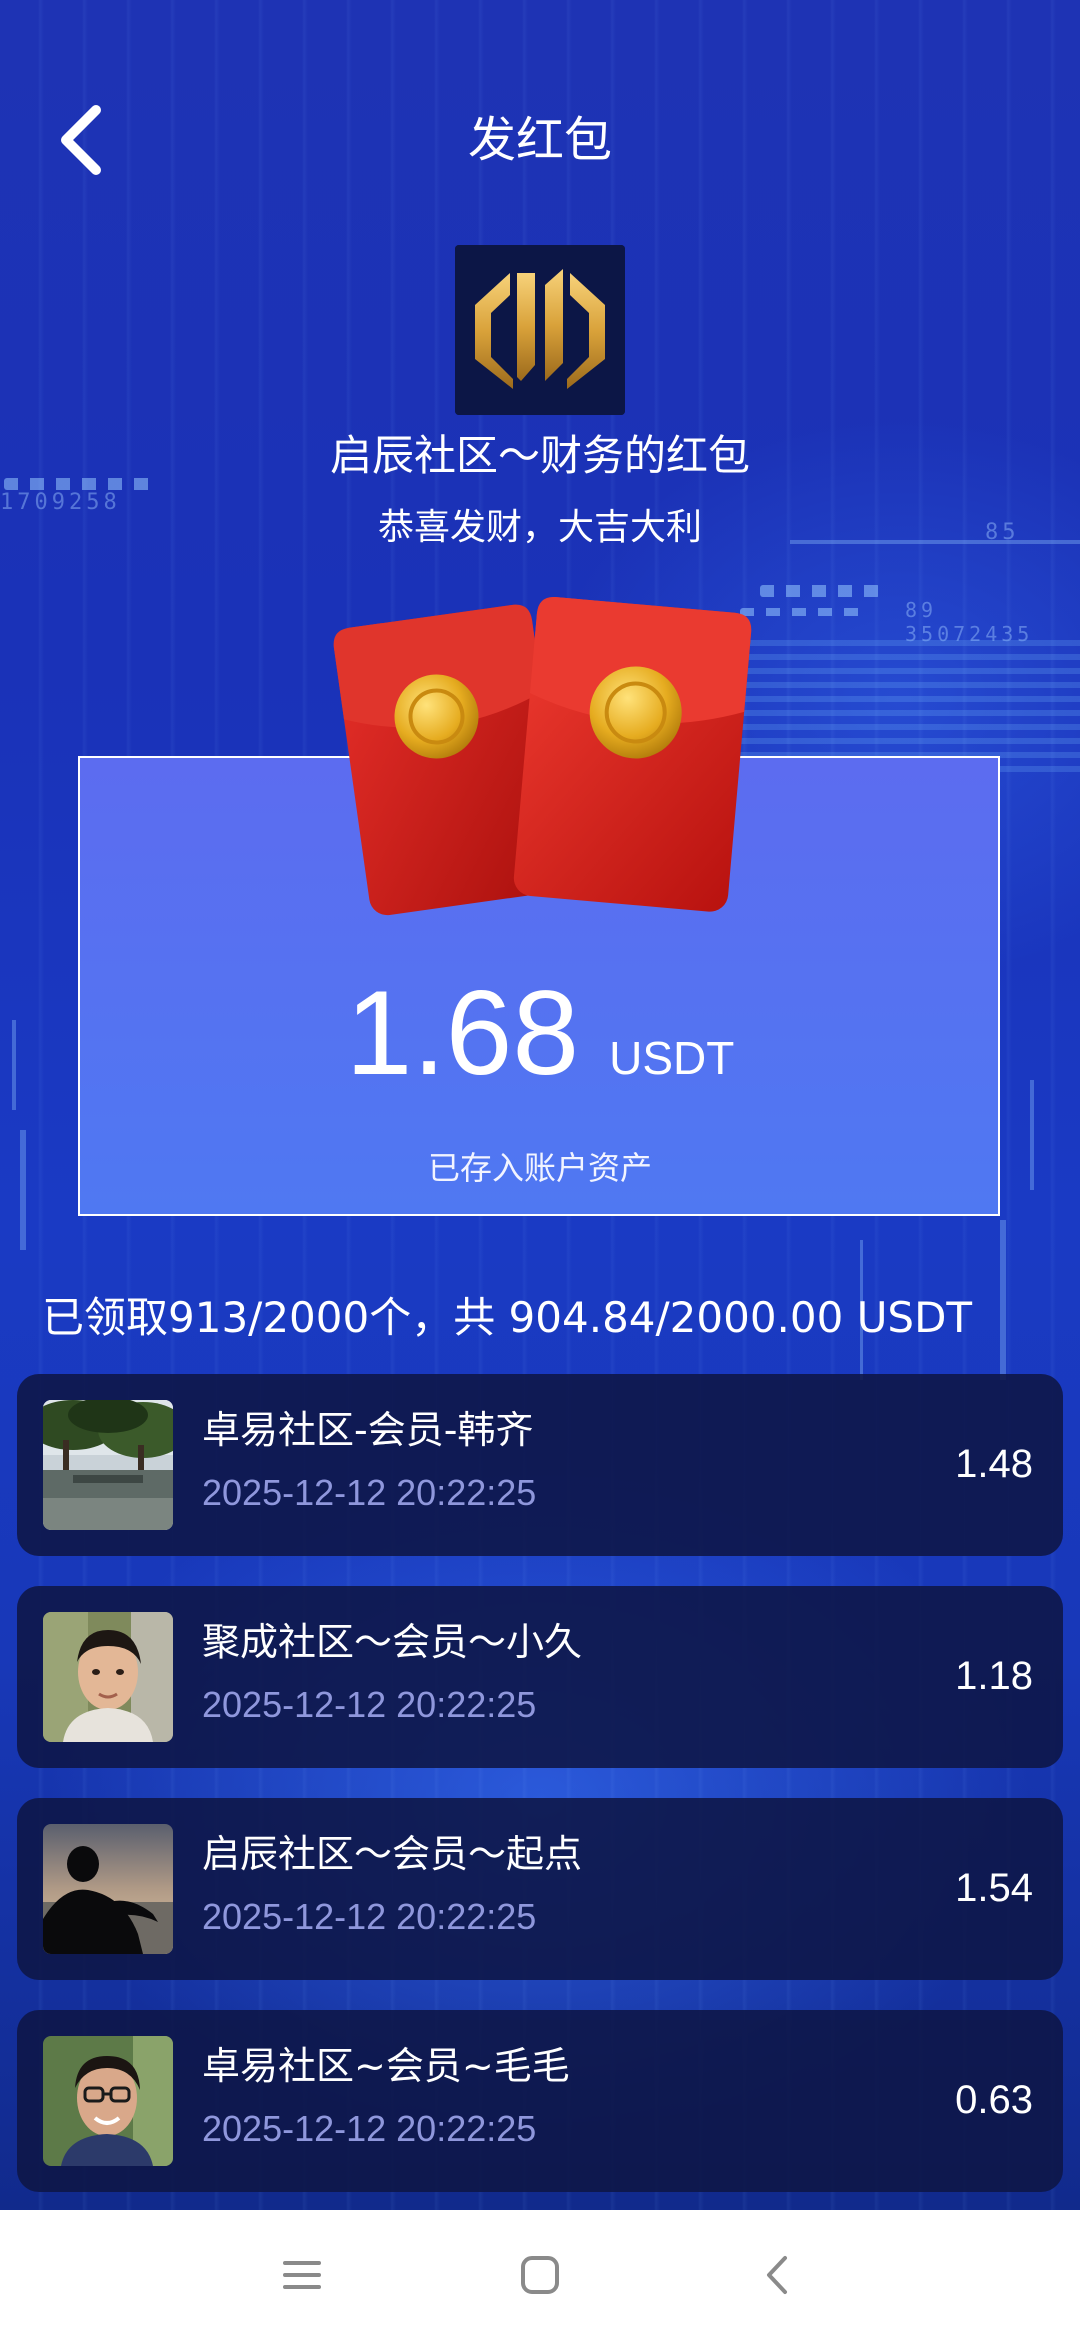 The width and height of the screenshot is (1080, 2340). I want to click on system-nav-bar, so click(540, 2275).